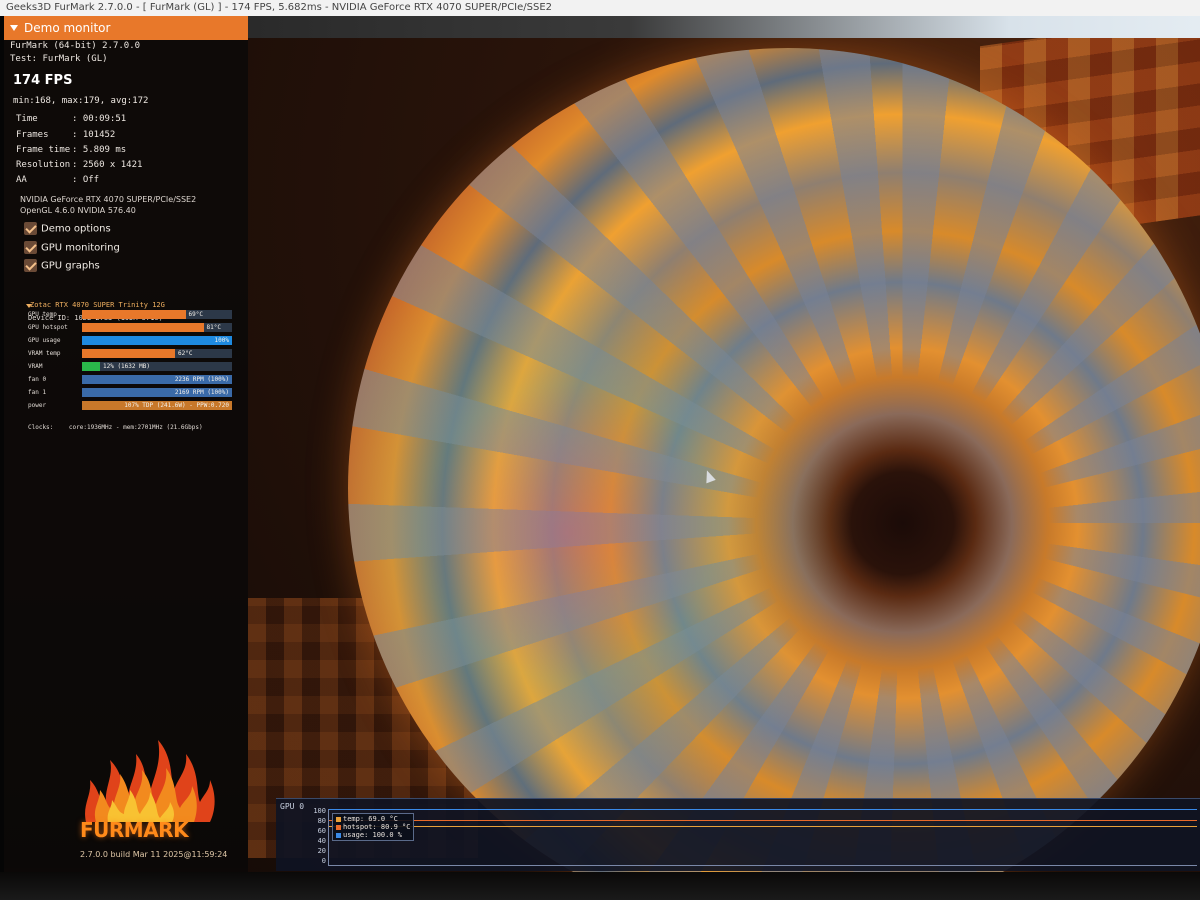 Image resolution: width=1200 pixels, height=900 pixels. What do you see at coordinates (107, 165) in the screenshot?
I see `stat-value: : 2560 x 1421` at bounding box center [107, 165].